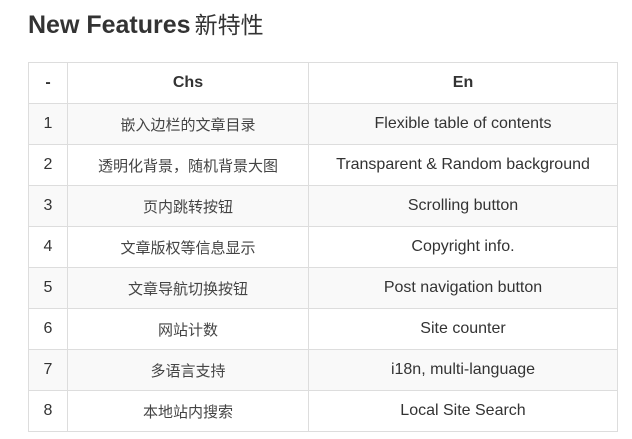 The width and height of the screenshot is (632, 439). Describe the element at coordinates (463, 329) in the screenshot. I see `row-en: Site counter` at that location.